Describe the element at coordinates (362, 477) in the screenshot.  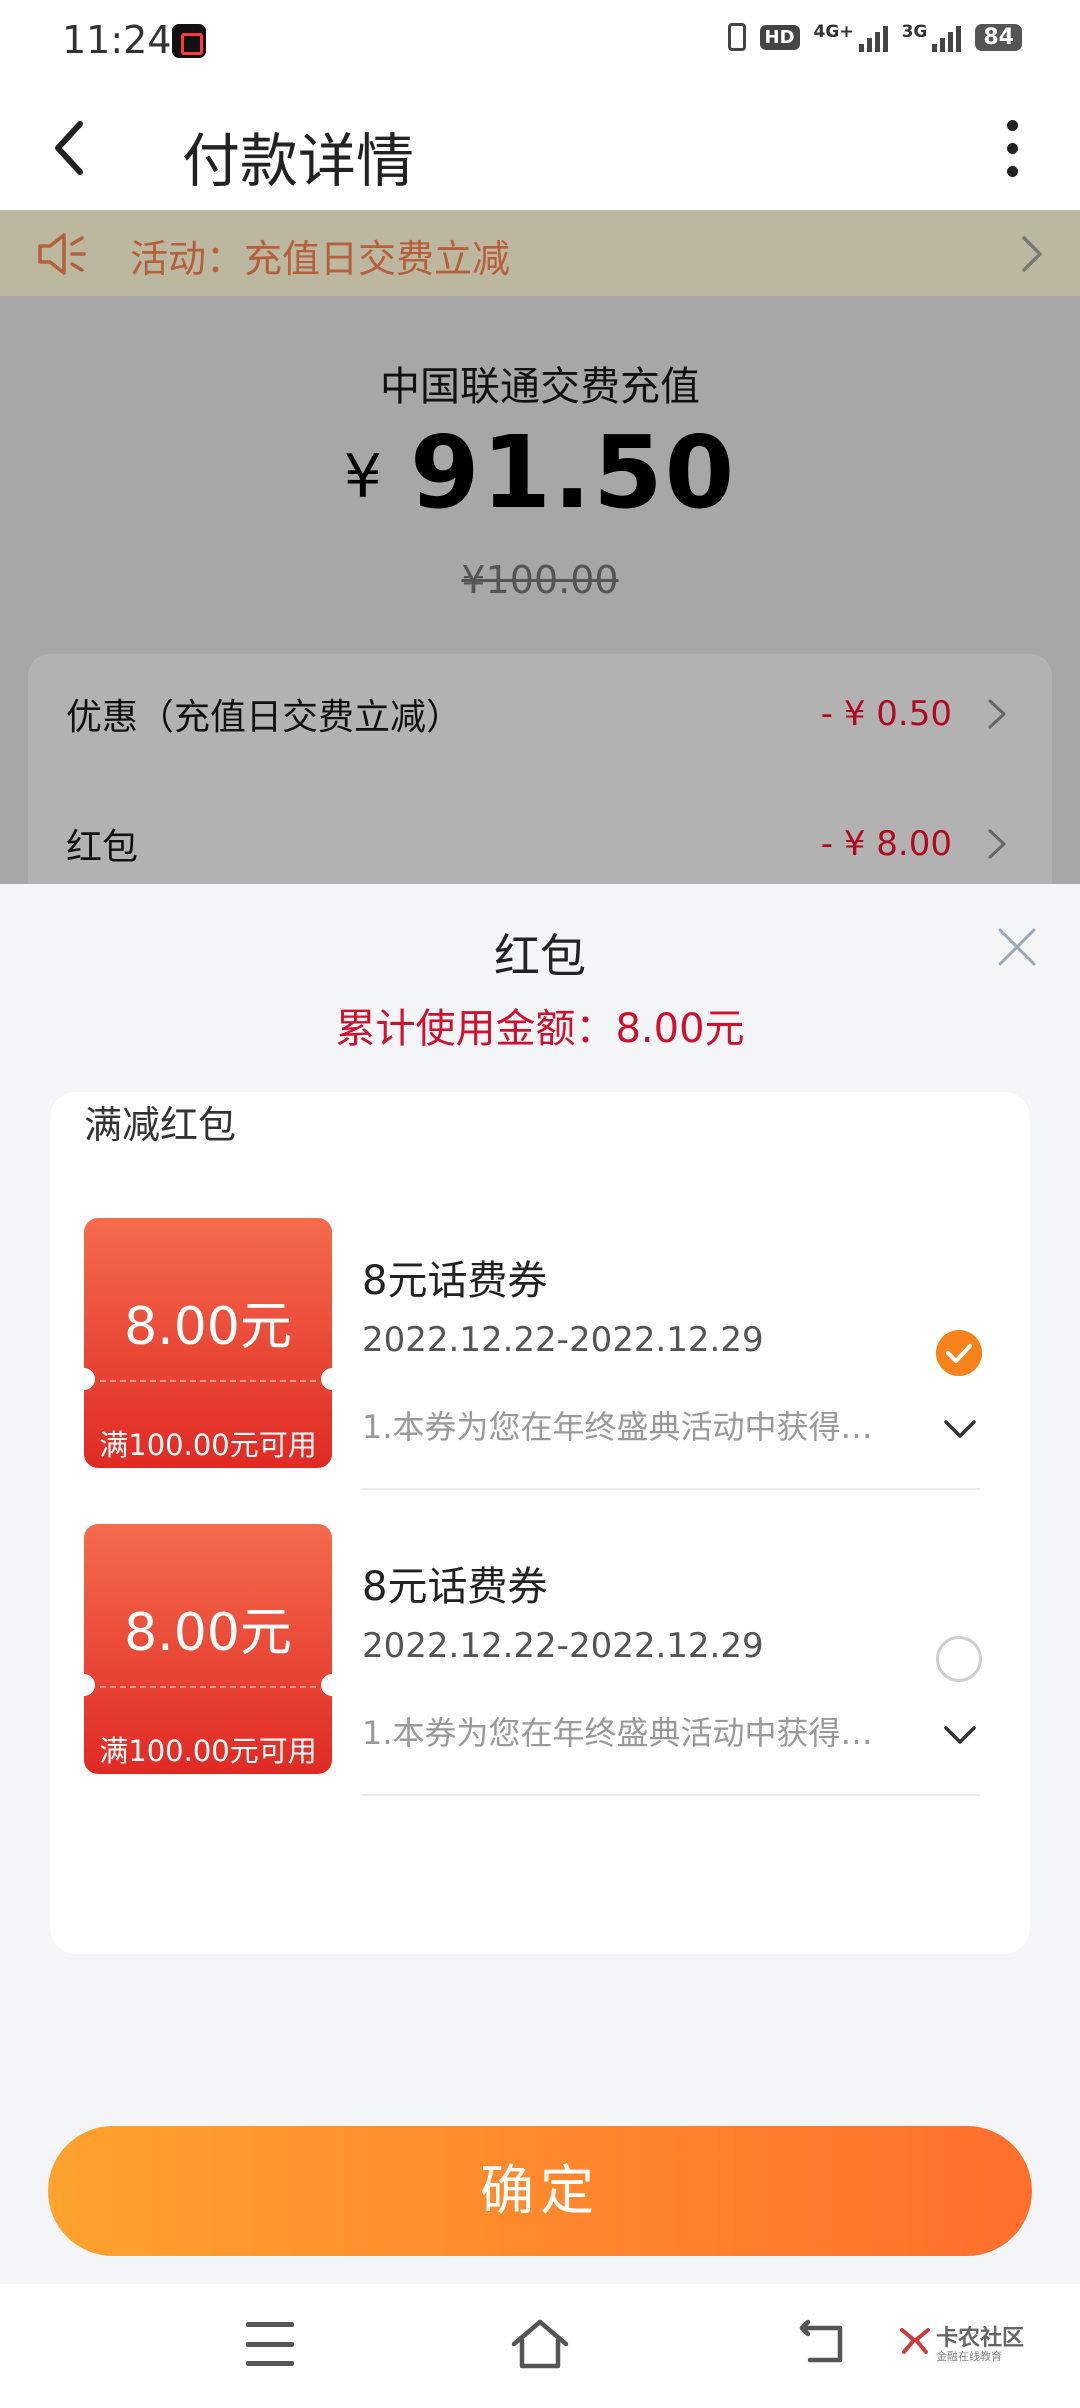
I see `currency-symbol: ¥` at that location.